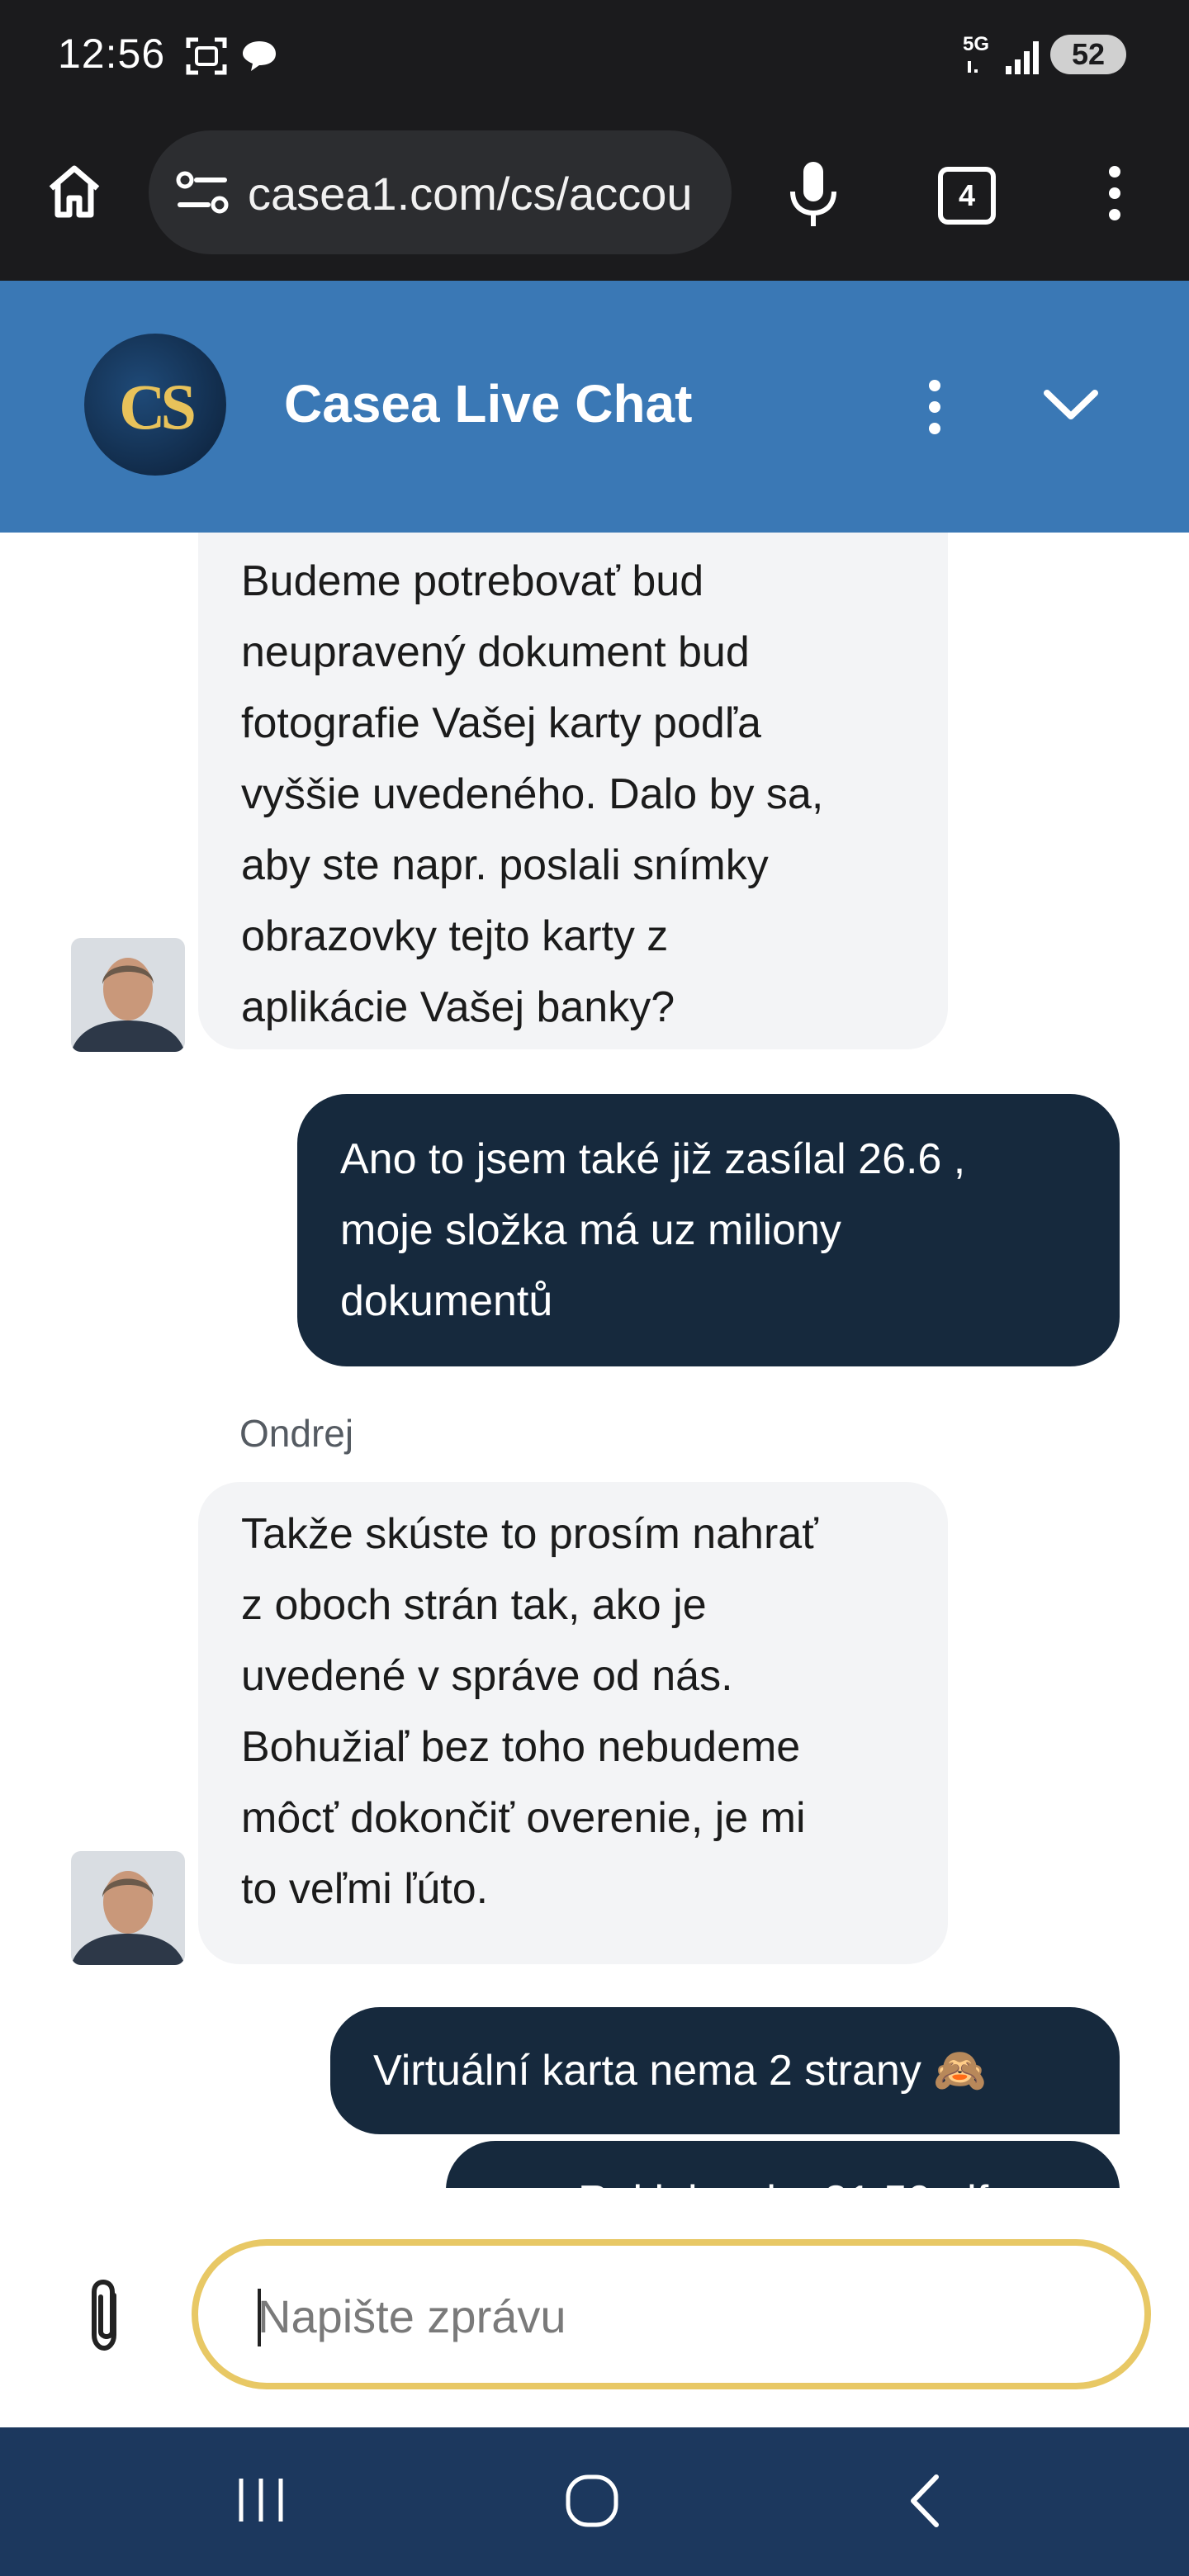 Image resolution: width=1189 pixels, height=2576 pixels. Describe the element at coordinates (783, 2164) in the screenshot. I see `user-message: Reklakce ke 21.50 elf` at that location.